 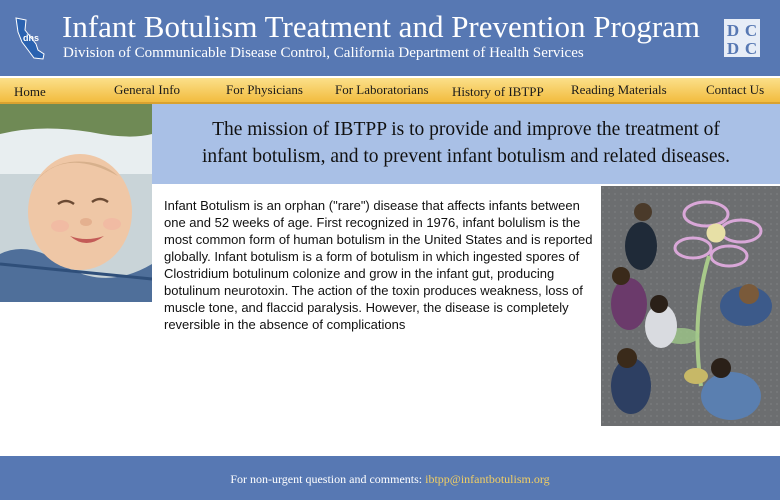 I want to click on nav-history-of-ibtpp: History of IBTPP, so click(x=498, y=92).